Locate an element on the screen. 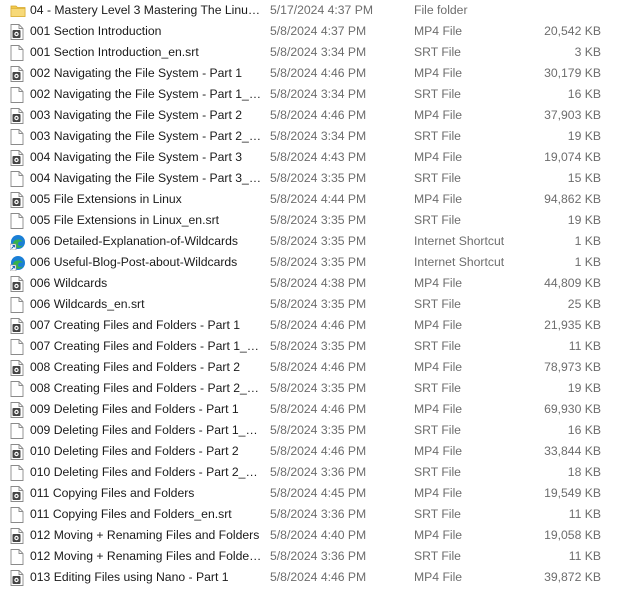 This screenshot has height=599, width=619. file-size: 15 KB is located at coordinates (584, 178).